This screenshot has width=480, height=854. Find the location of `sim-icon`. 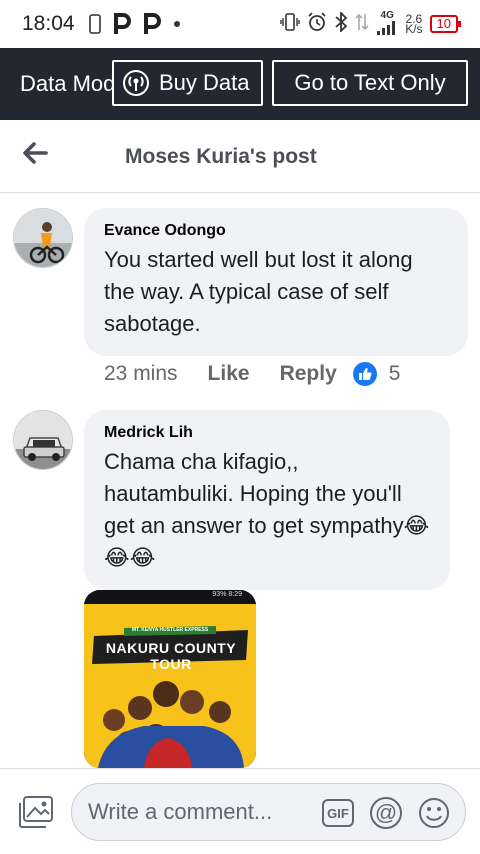

sim-icon is located at coordinates (94, 24).